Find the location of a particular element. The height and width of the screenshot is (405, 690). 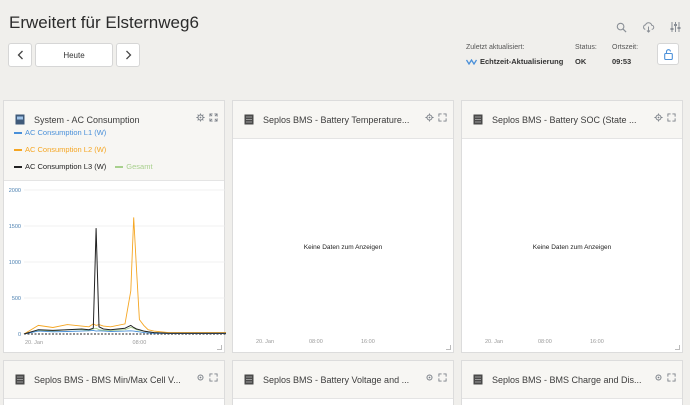

toolbar is located at coordinates (648, 27).